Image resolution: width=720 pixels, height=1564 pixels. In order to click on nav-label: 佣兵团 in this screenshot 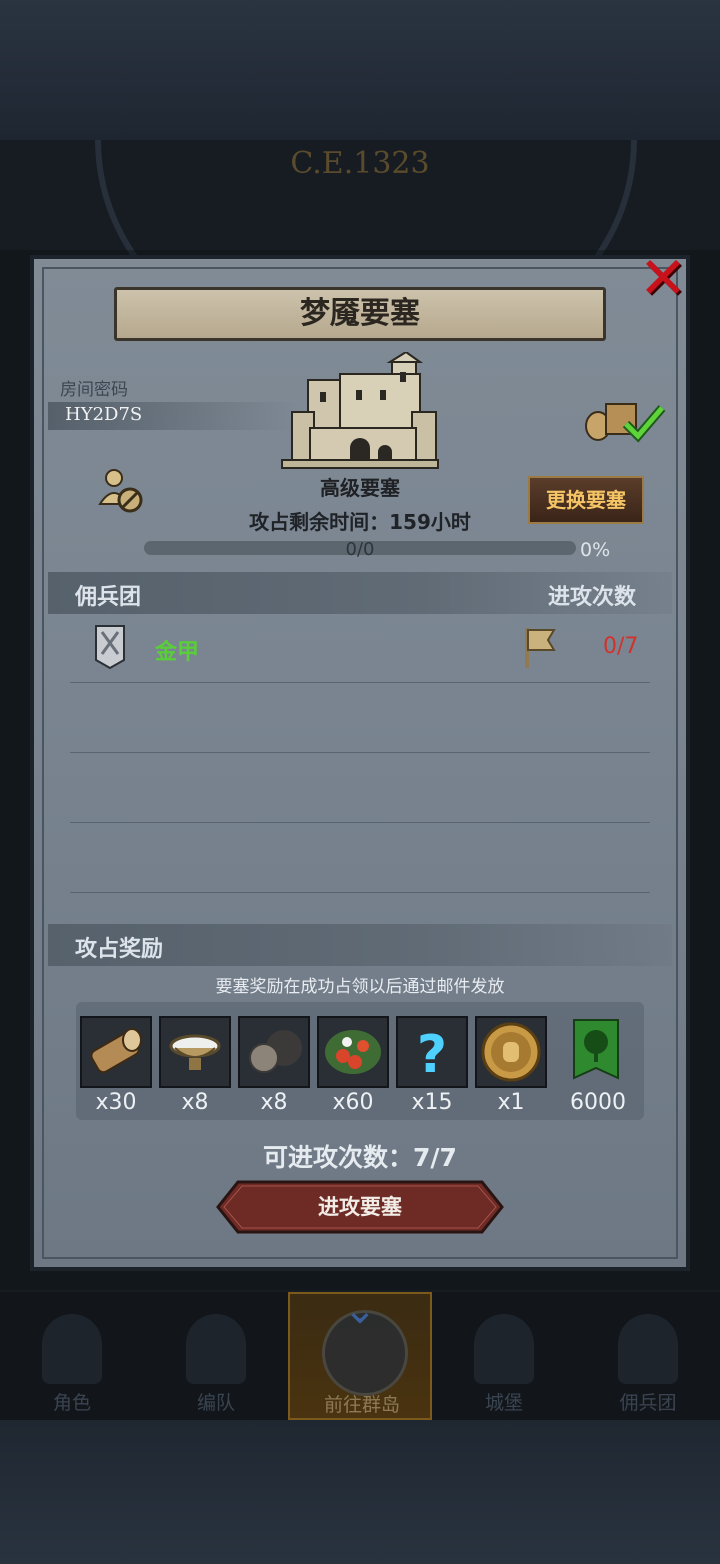, I will do `click(648, 1403)`.